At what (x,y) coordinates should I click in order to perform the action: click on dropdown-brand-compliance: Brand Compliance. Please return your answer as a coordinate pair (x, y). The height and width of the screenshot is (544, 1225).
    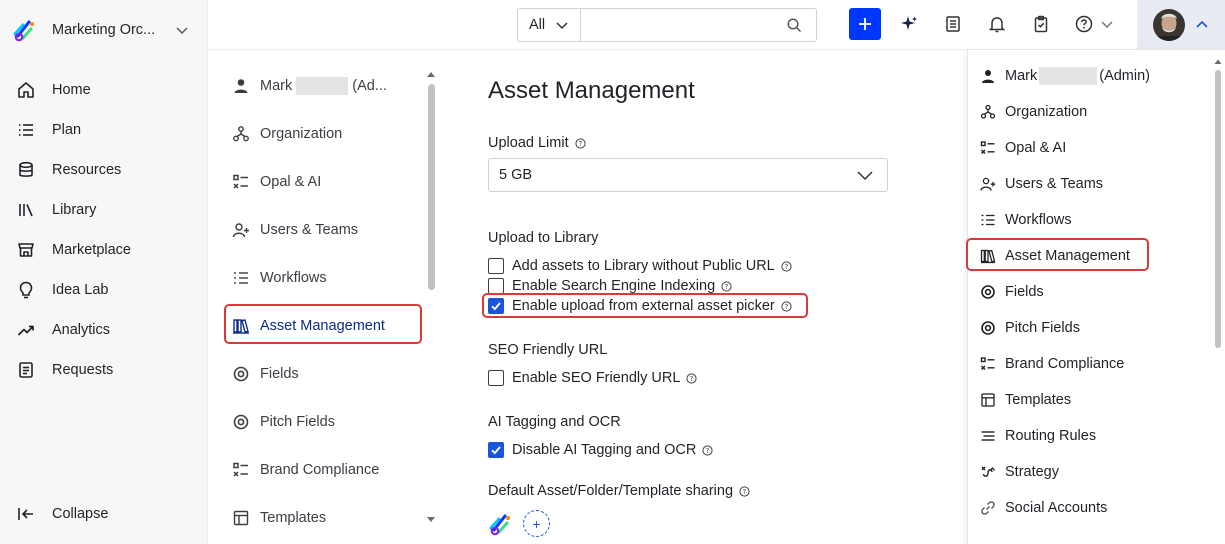
    Looking at the image, I should click on (1095, 364).